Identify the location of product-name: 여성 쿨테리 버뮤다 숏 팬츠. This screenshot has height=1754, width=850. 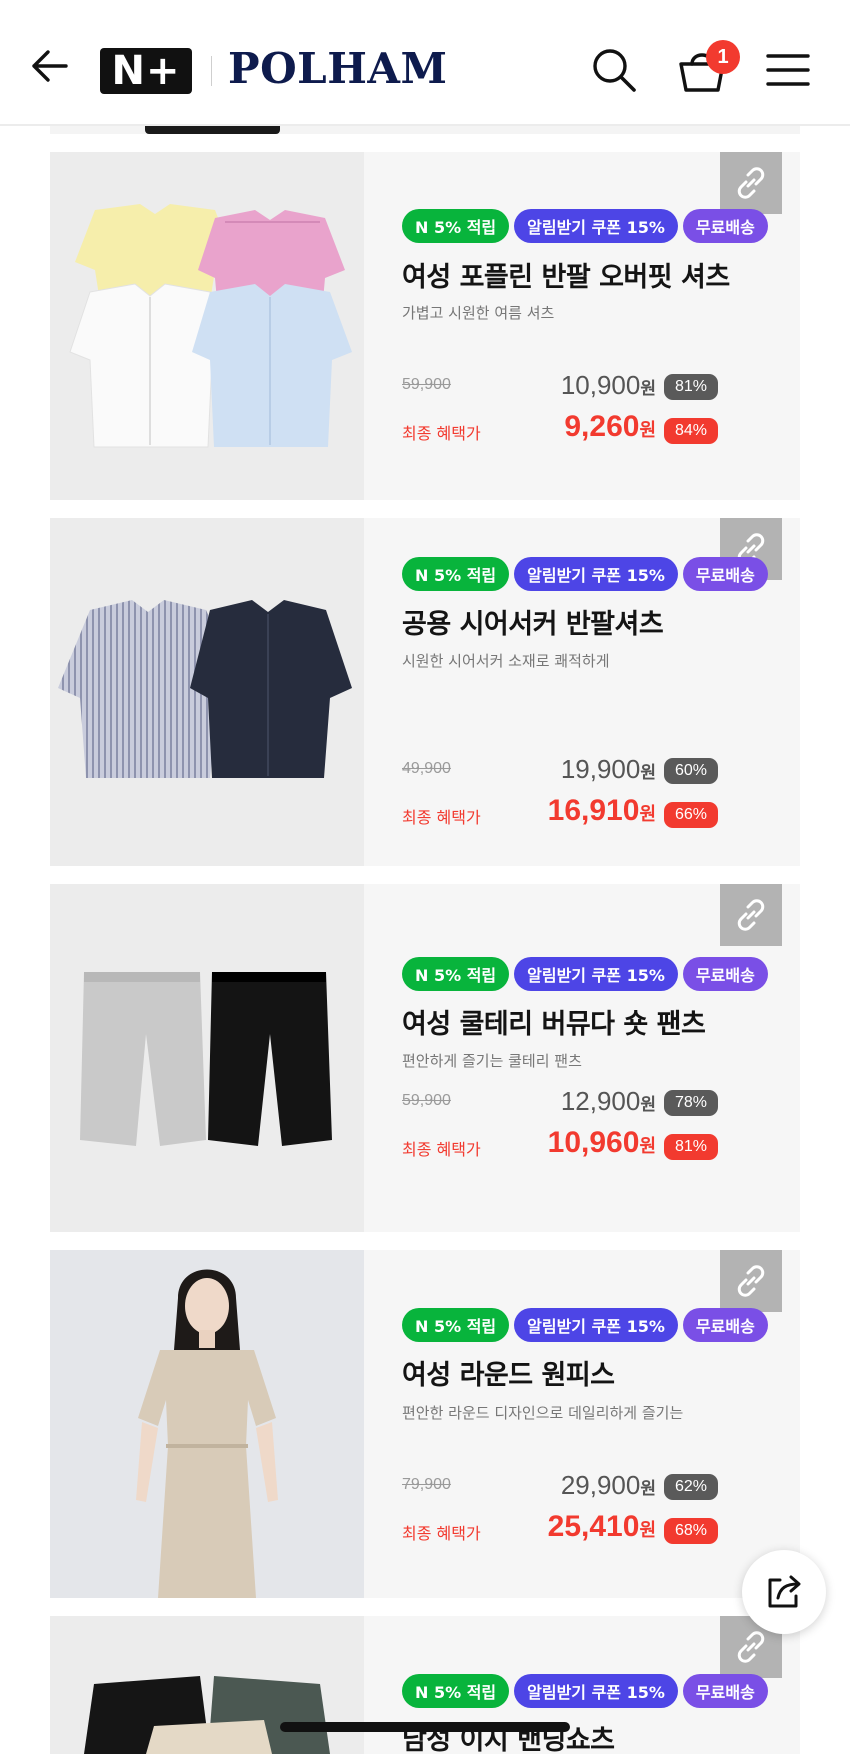
(554, 1021).